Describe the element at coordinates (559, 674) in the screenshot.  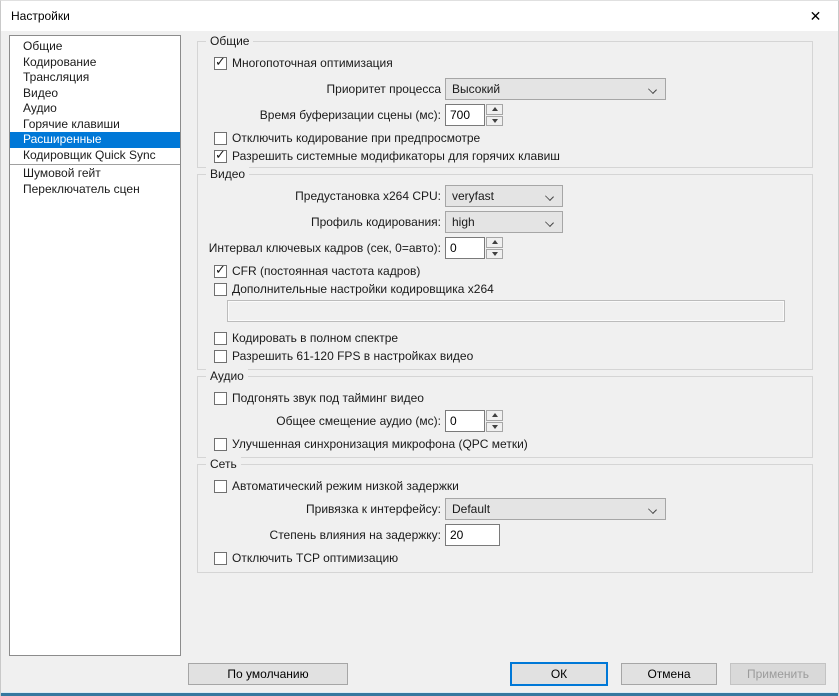
I see `ok-button: ОК` at that location.